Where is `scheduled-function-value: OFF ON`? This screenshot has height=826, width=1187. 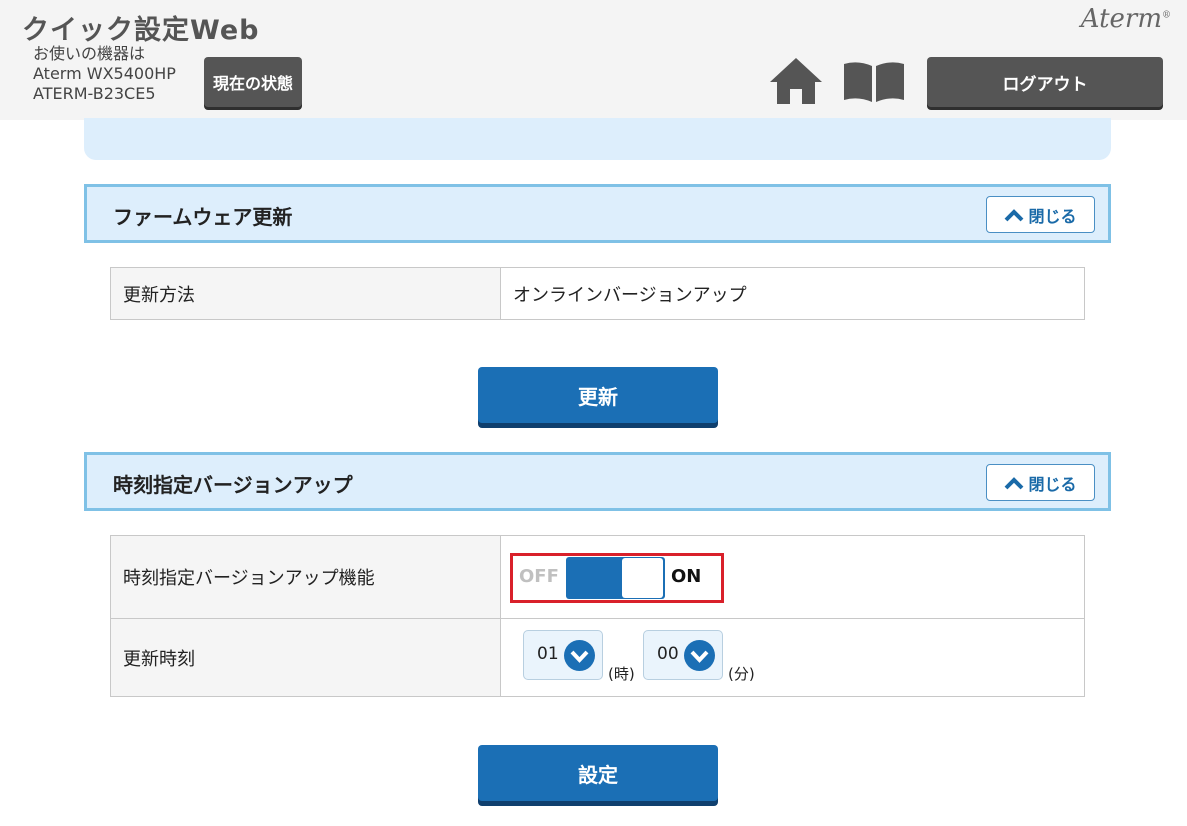
scheduled-function-value: OFF ON is located at coordinates (792, 577).